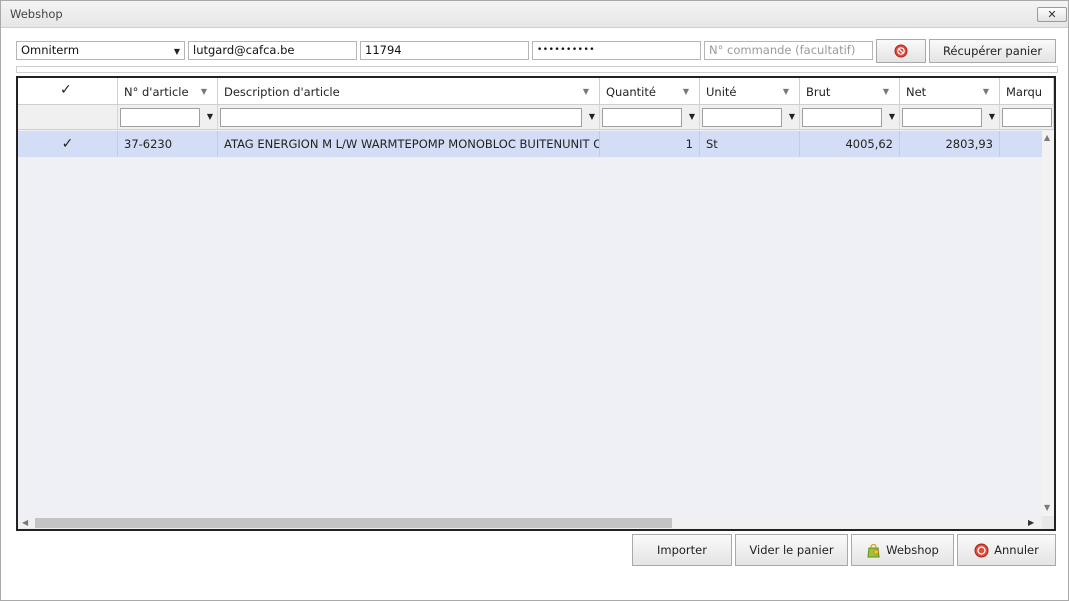  Describe the element at coordinates (950, 144) in the screenshot. I see `cell-net: 2803,93` at that location.